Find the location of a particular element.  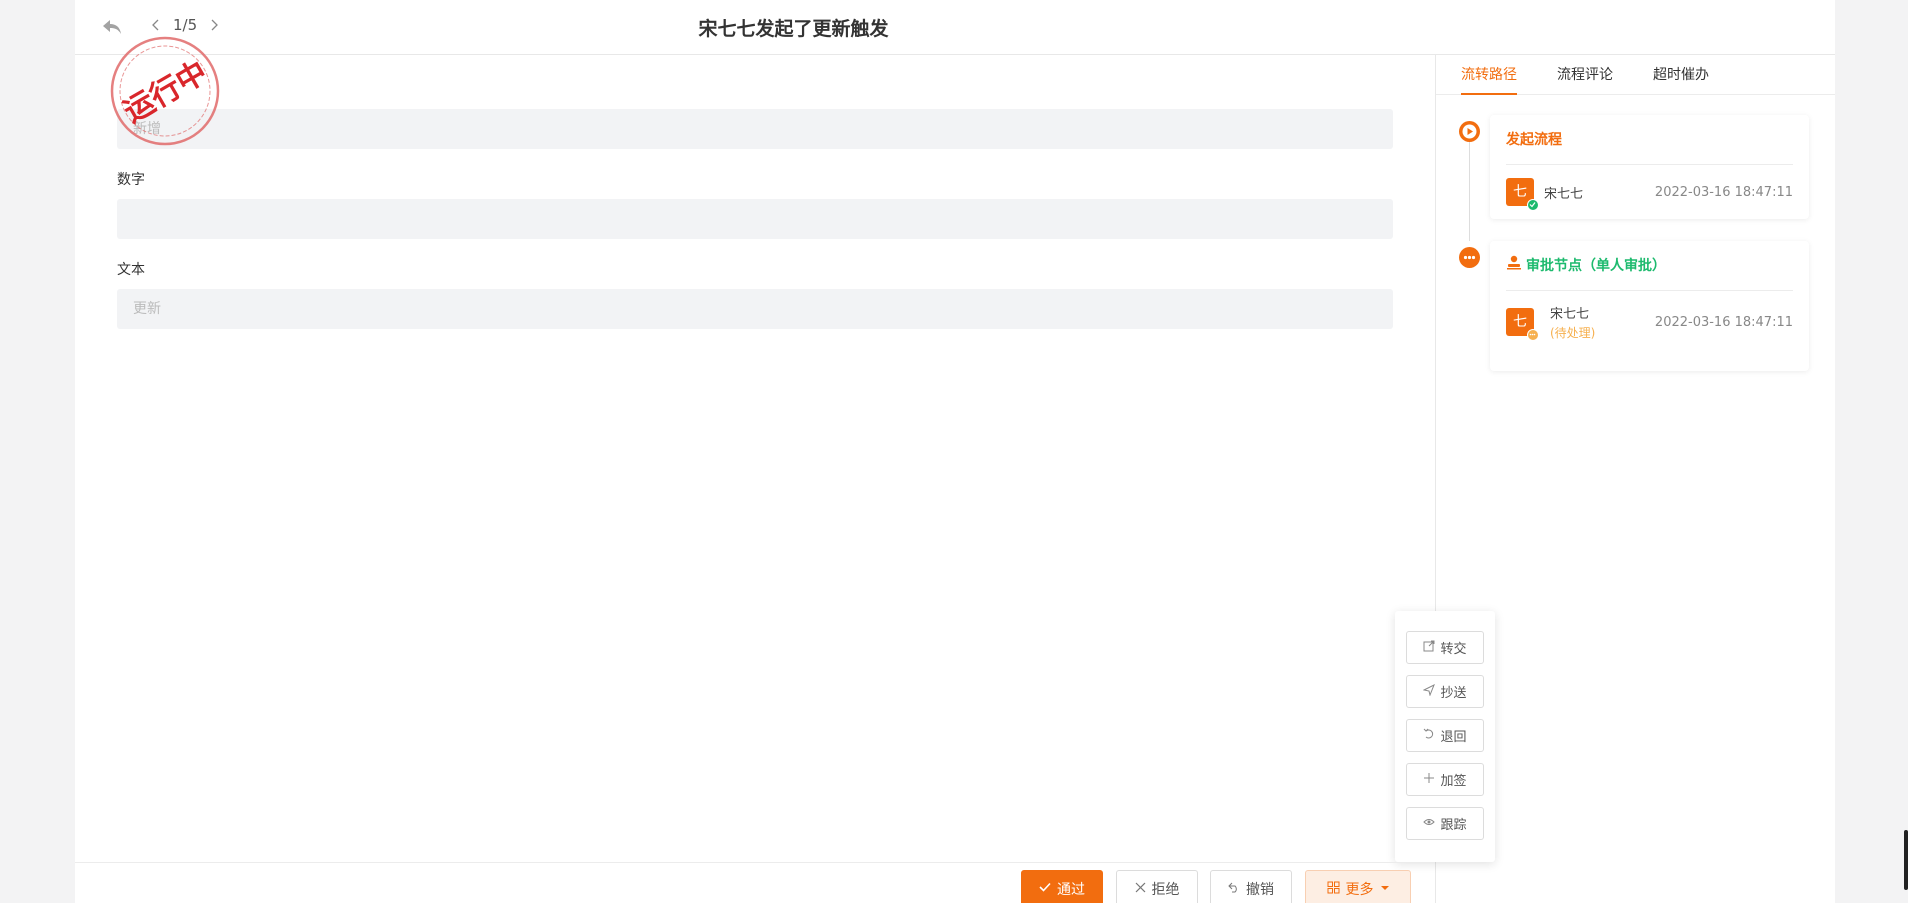

node-row: 七 宋七七 2022-03-16 18:47:11 is located at coordinates (1649, 192).